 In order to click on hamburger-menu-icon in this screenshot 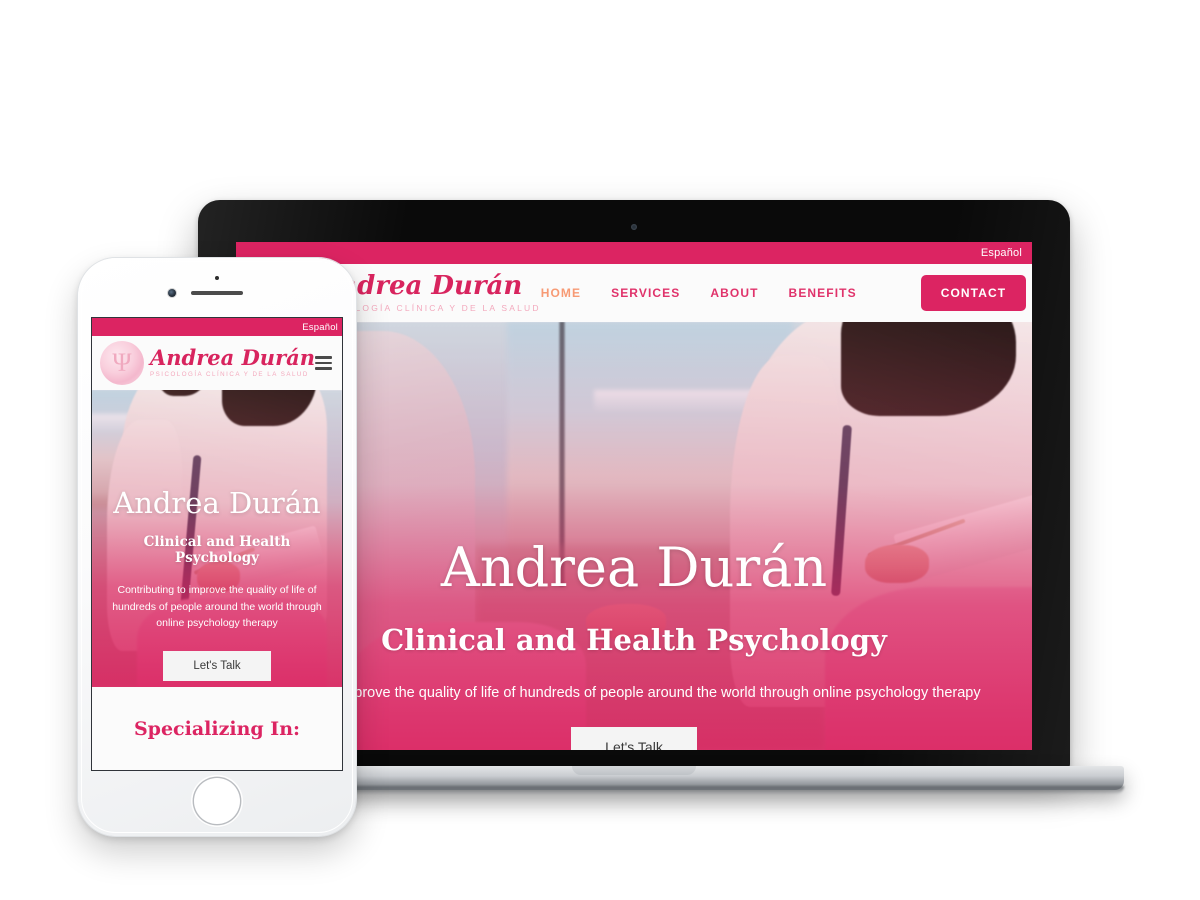, I will do `click(323, 363)`.